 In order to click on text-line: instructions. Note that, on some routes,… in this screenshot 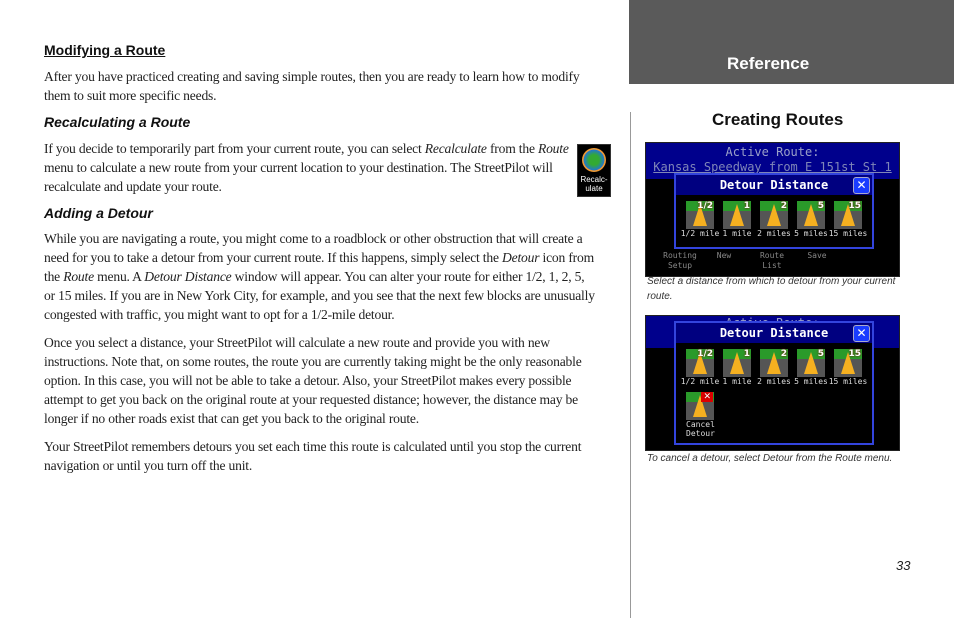, I will do `click(329, 361)`.